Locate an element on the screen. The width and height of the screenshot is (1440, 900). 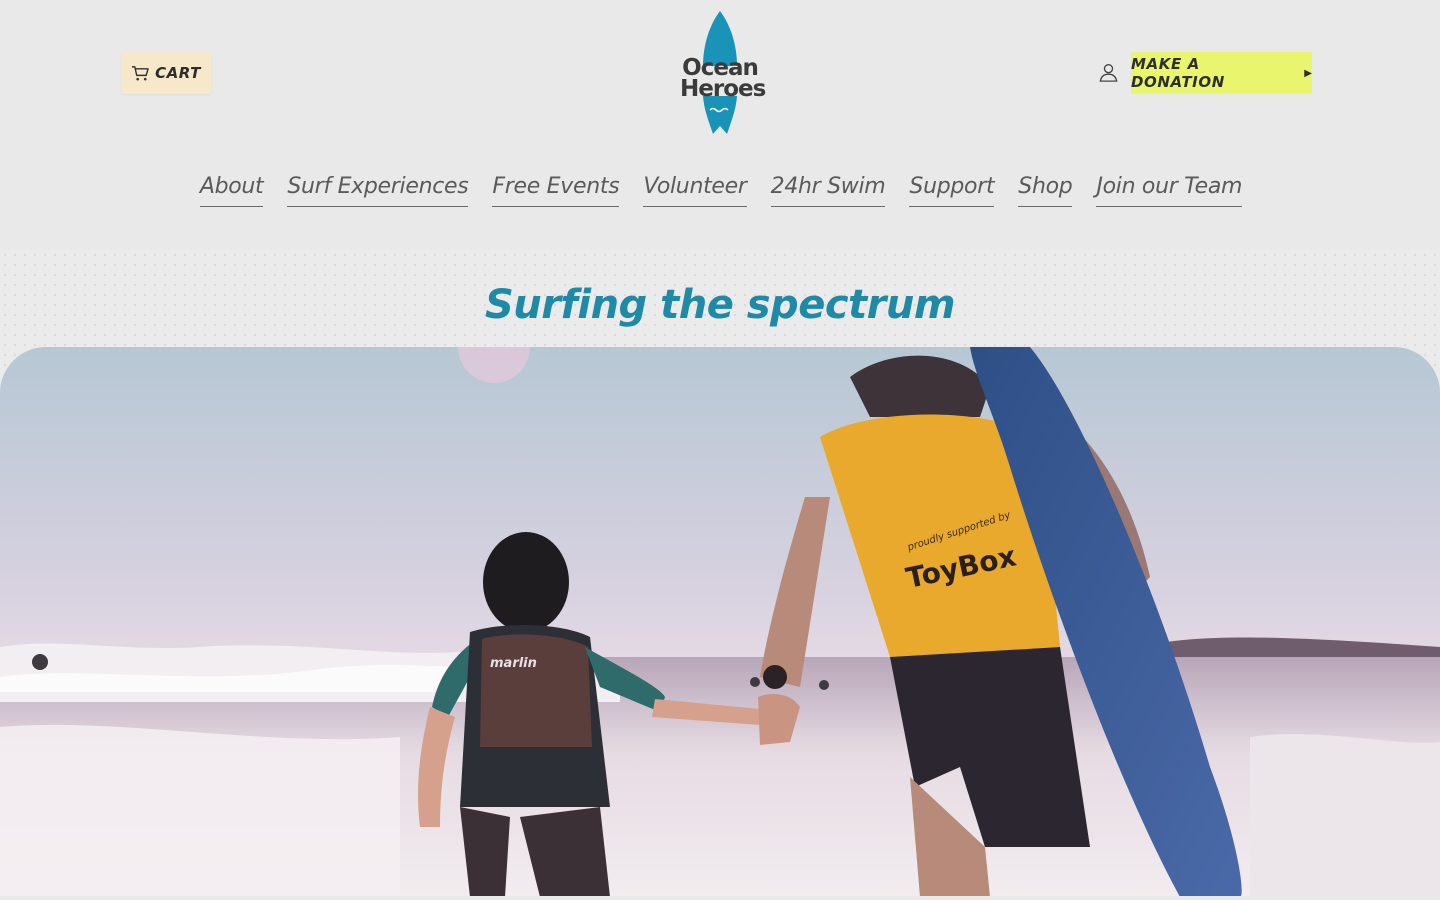
hero-title: Surfing the spectrum is located at coordinates (720, 305).